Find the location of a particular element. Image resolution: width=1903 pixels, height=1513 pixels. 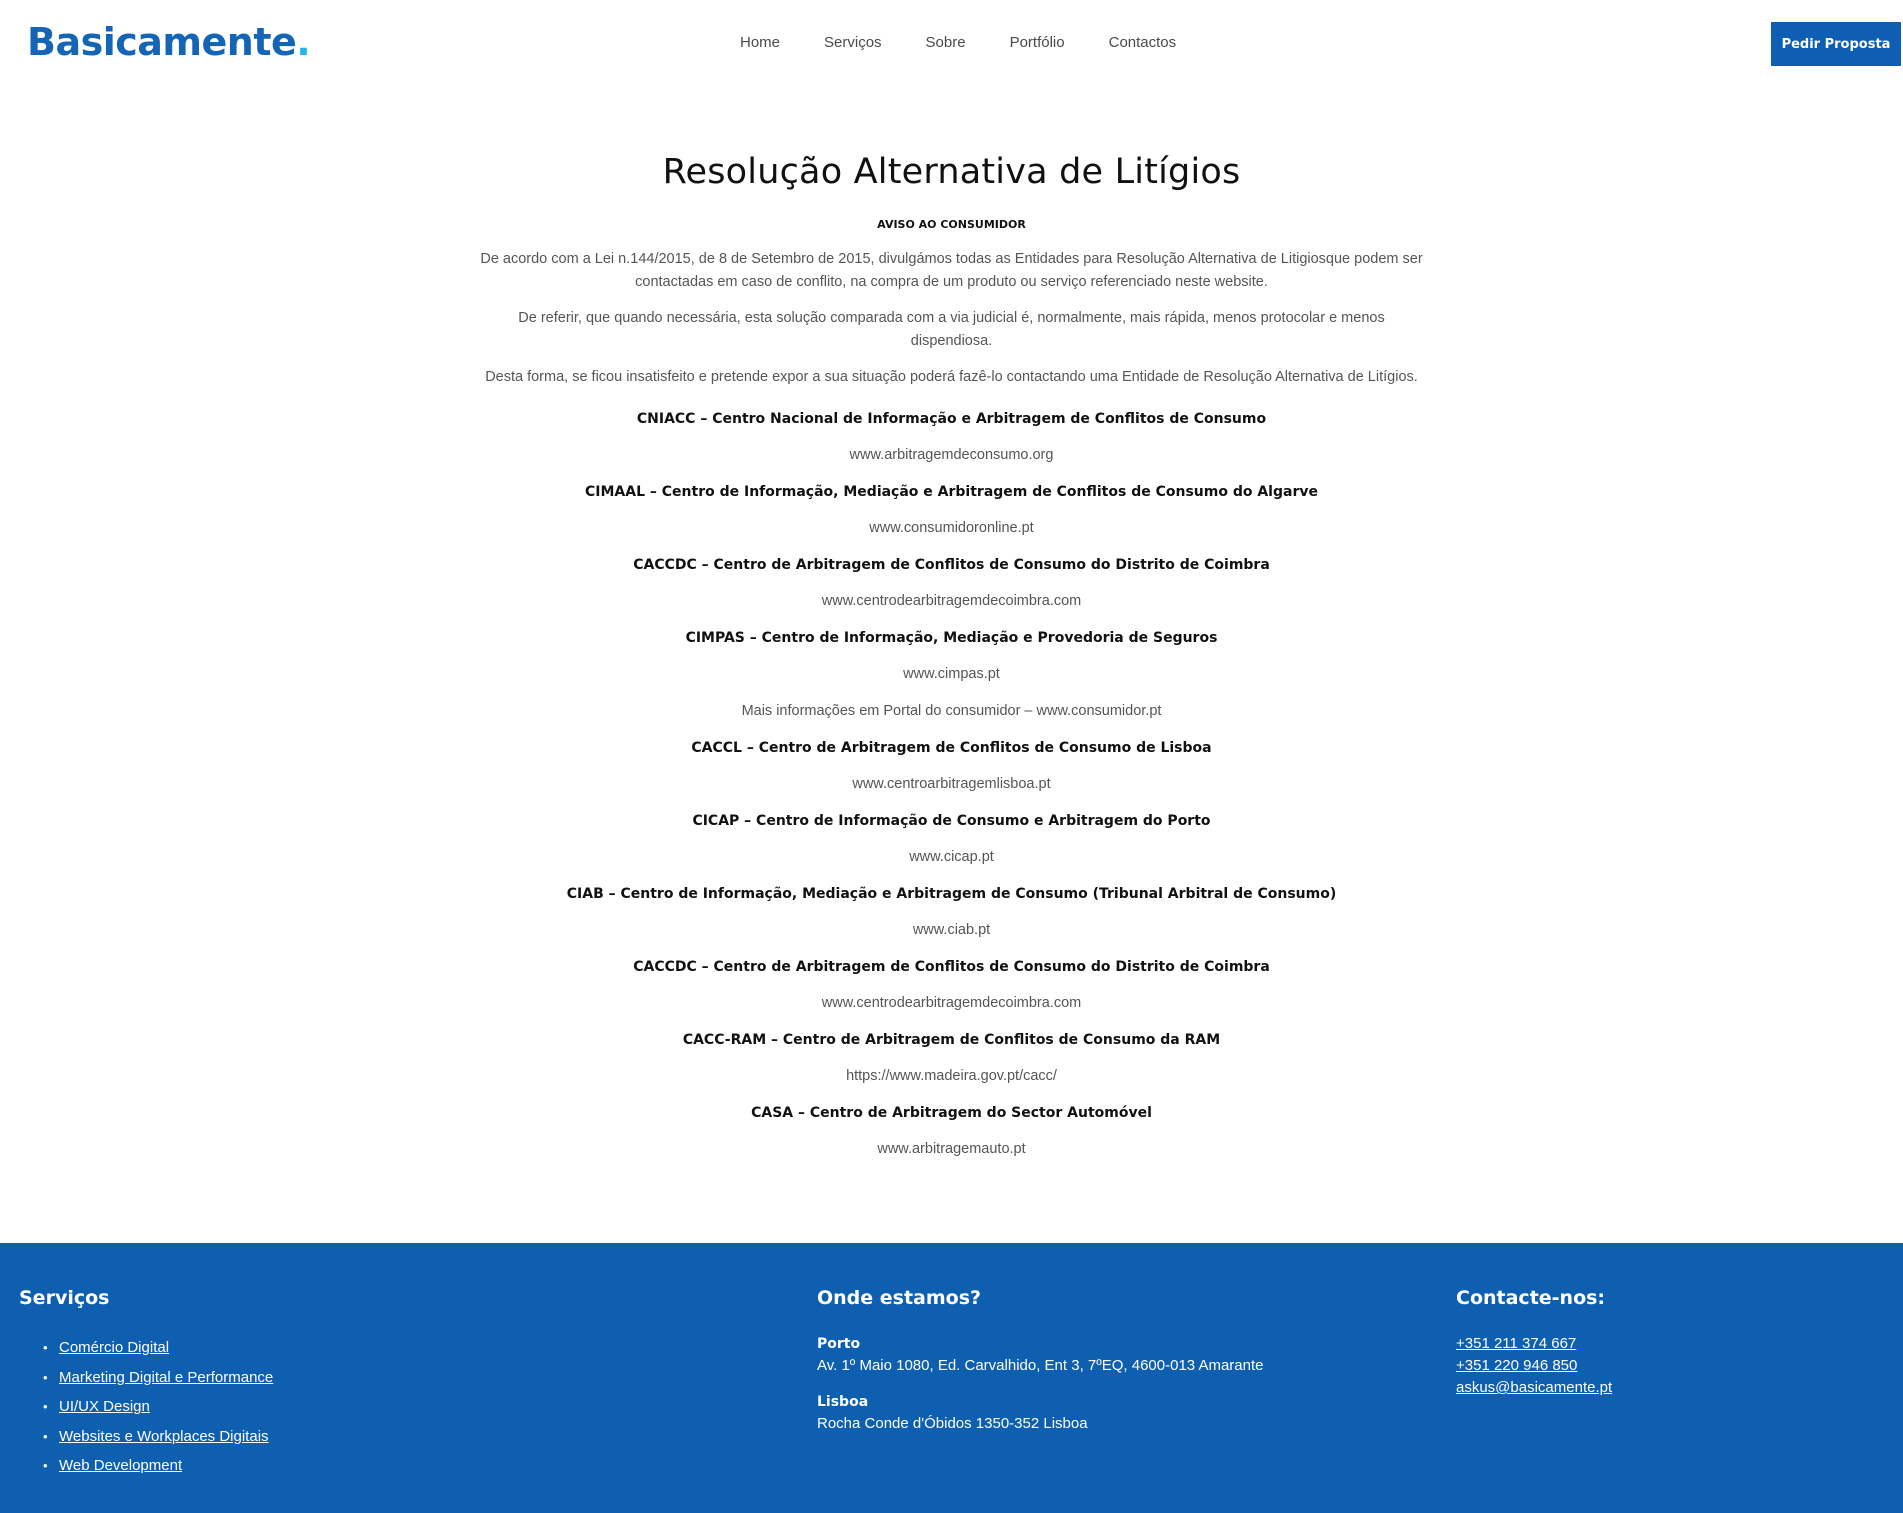

entity-link: www.ciab.pt is located at coordinates (951, 930).